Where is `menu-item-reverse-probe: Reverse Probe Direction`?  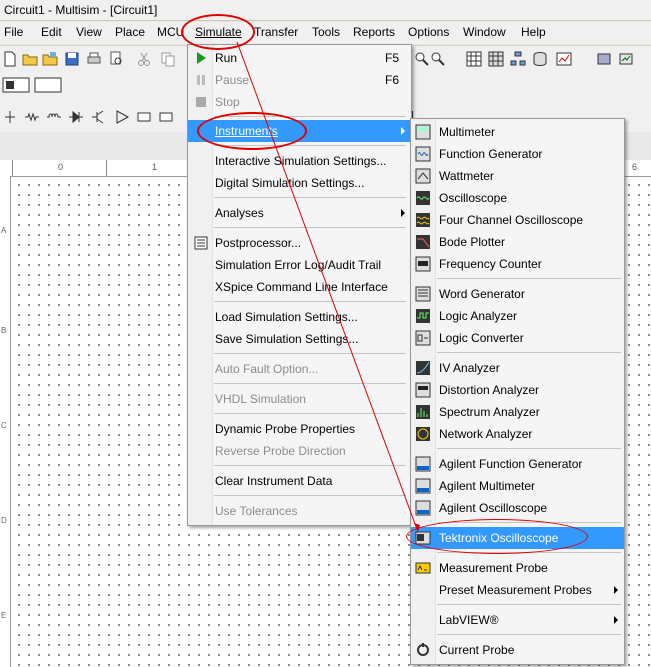
menu-item-reverse-probe: Reverse Probe Direction is located at coordinates (299, 451).